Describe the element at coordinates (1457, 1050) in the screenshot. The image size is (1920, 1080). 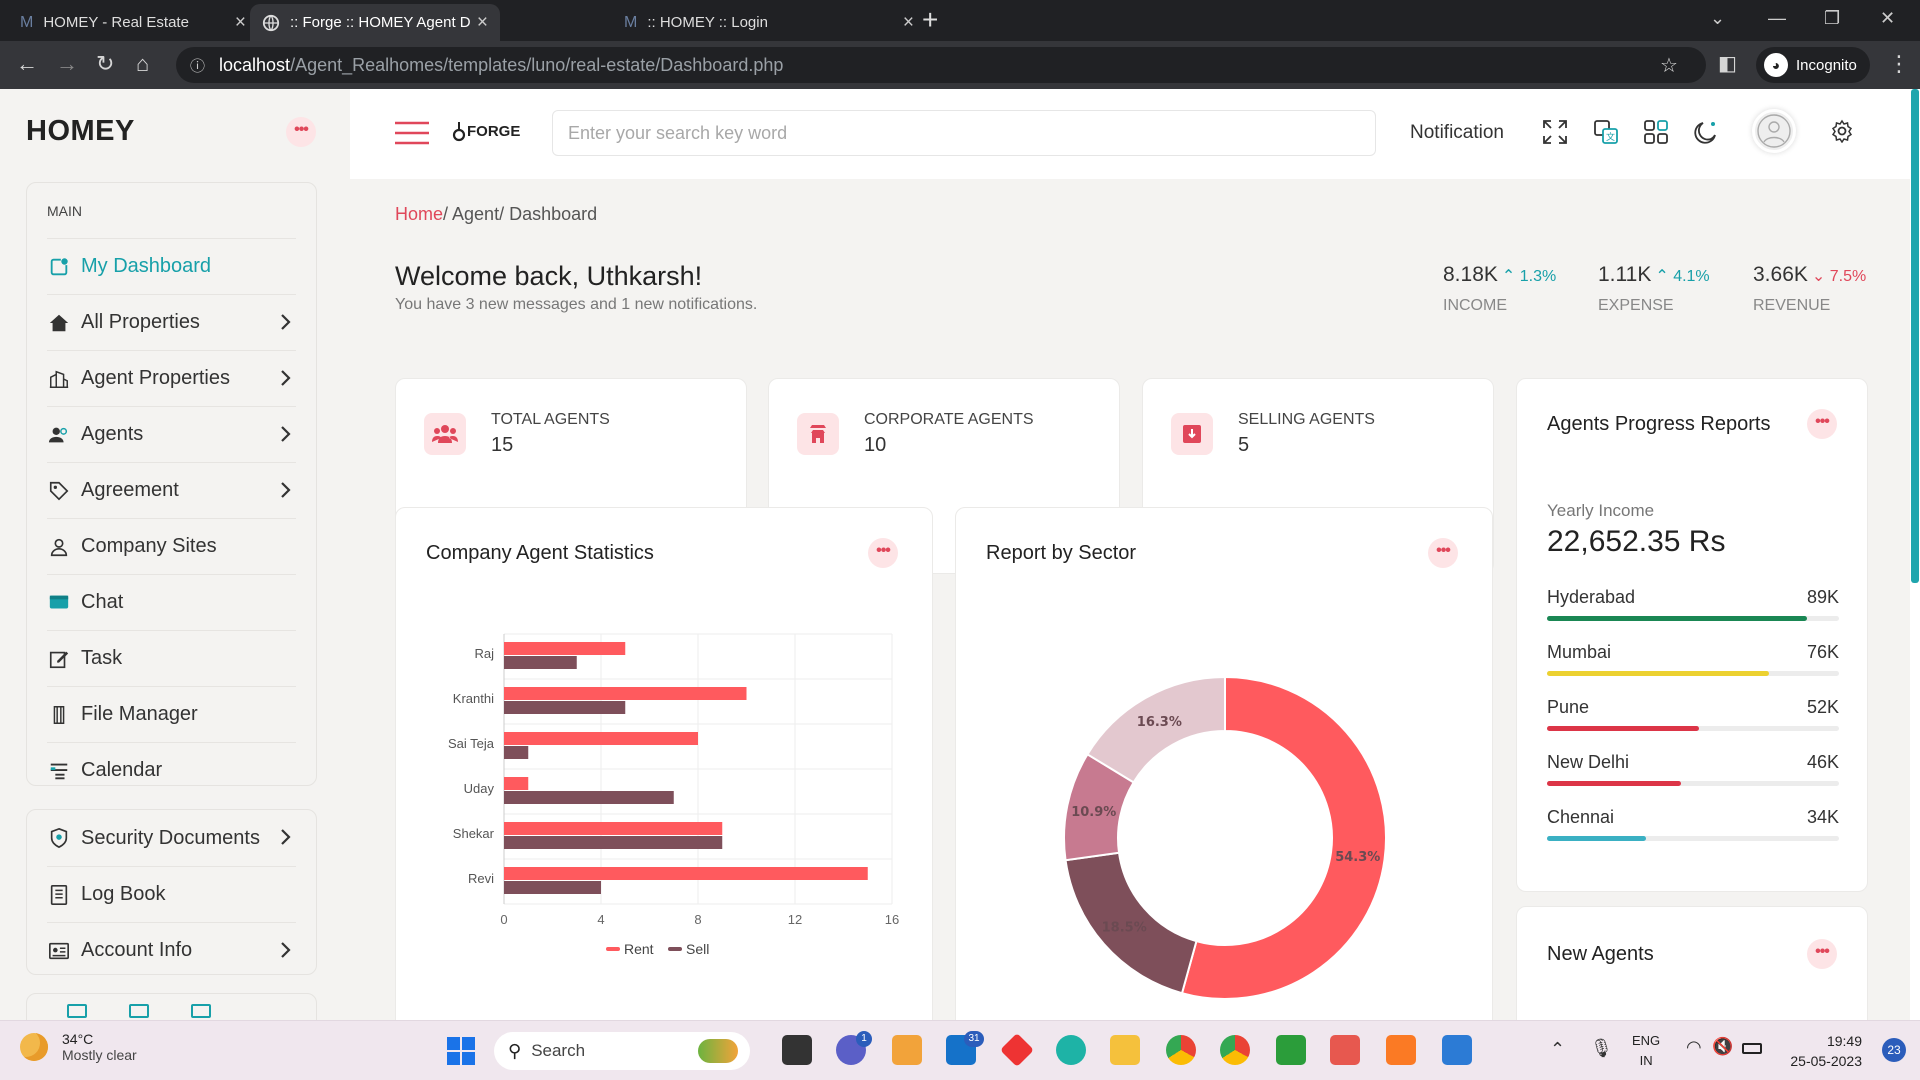
I see `paint-icon` at that location.